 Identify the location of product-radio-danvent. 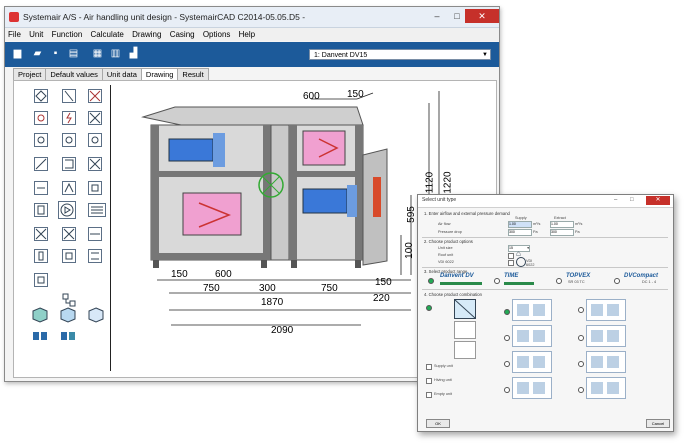
(431, 281).